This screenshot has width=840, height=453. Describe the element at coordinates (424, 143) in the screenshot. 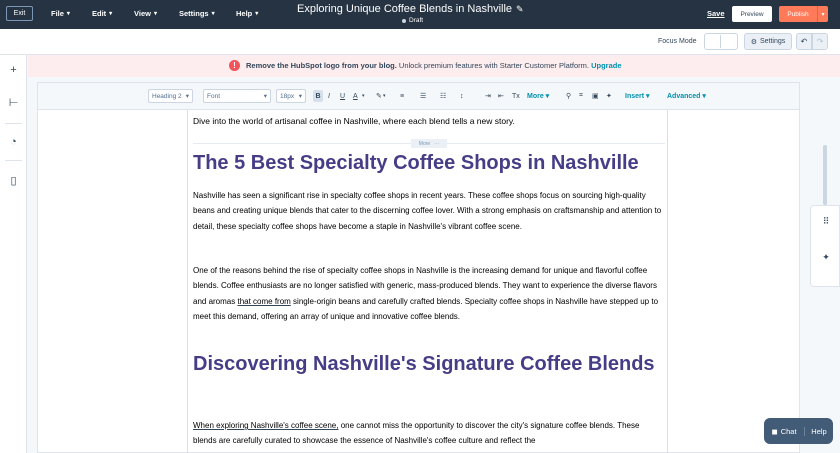

I see `read-more-label: More` at that location.